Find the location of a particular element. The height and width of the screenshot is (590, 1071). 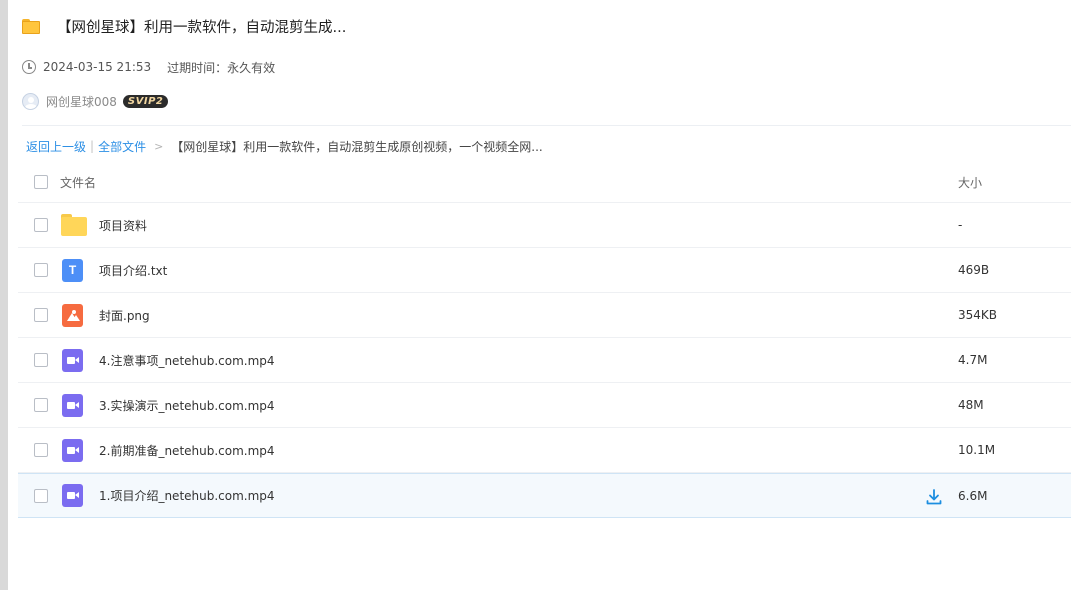

table-row: 2.前期准备_netehub.com.mp4 10.1M is located at coordinates (544, 450).